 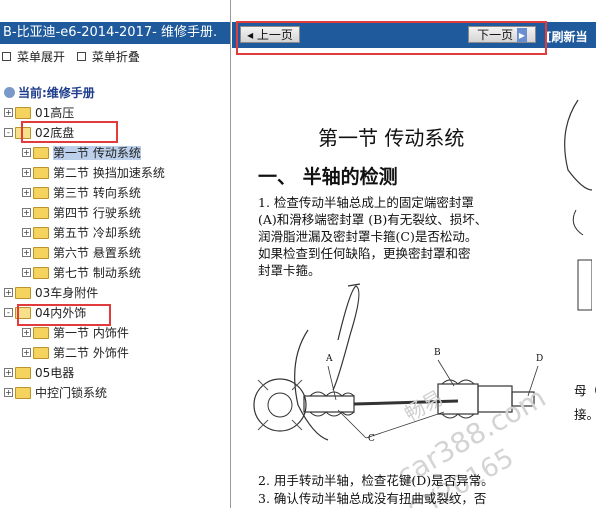 What do you see at coordinates (71, 393) in the screenshot?
I see `tree-item-label: 中控门锁系统` at bounding box center [71, 393].